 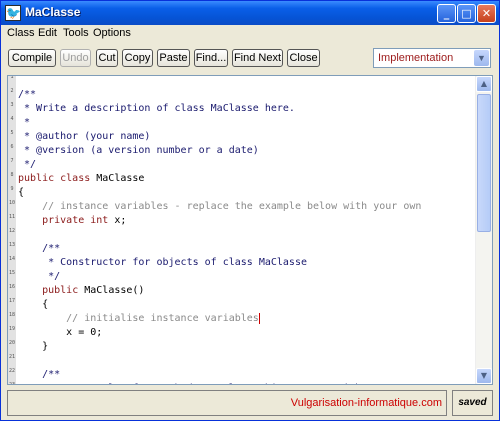 What do you see at coordinates (12, 259) in the screenshot?
I see `line-number: 14` at bounding box center [12, 259].